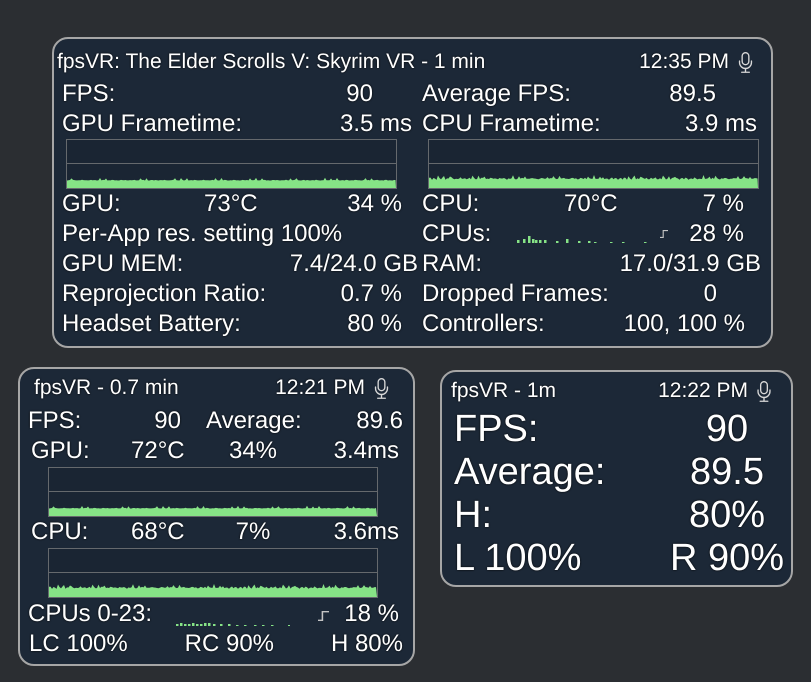 Image resolution: width=811 pixels, height=682 pixels. What do you see at coordinates (229, 644) in the screenshot?
I see `battery-reading: RC 90%` at bounding box center [229, 644].